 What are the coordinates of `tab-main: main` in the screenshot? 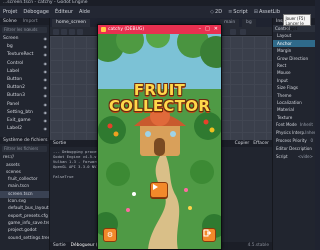 It's located at (230, 23).